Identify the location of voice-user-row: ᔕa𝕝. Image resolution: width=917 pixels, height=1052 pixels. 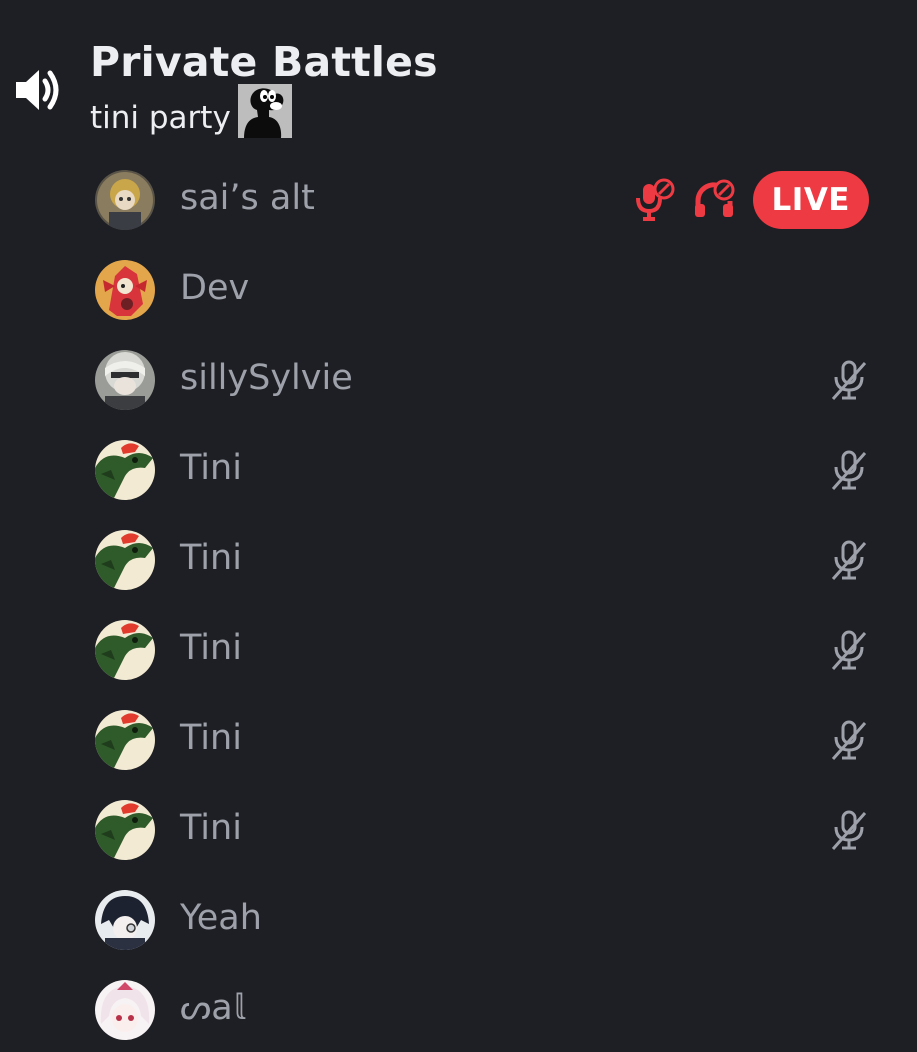
(458, 1008).